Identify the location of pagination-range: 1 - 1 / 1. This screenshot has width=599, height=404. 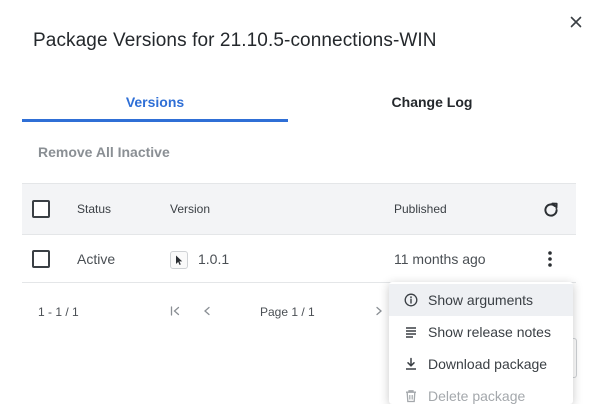
(58, 312).